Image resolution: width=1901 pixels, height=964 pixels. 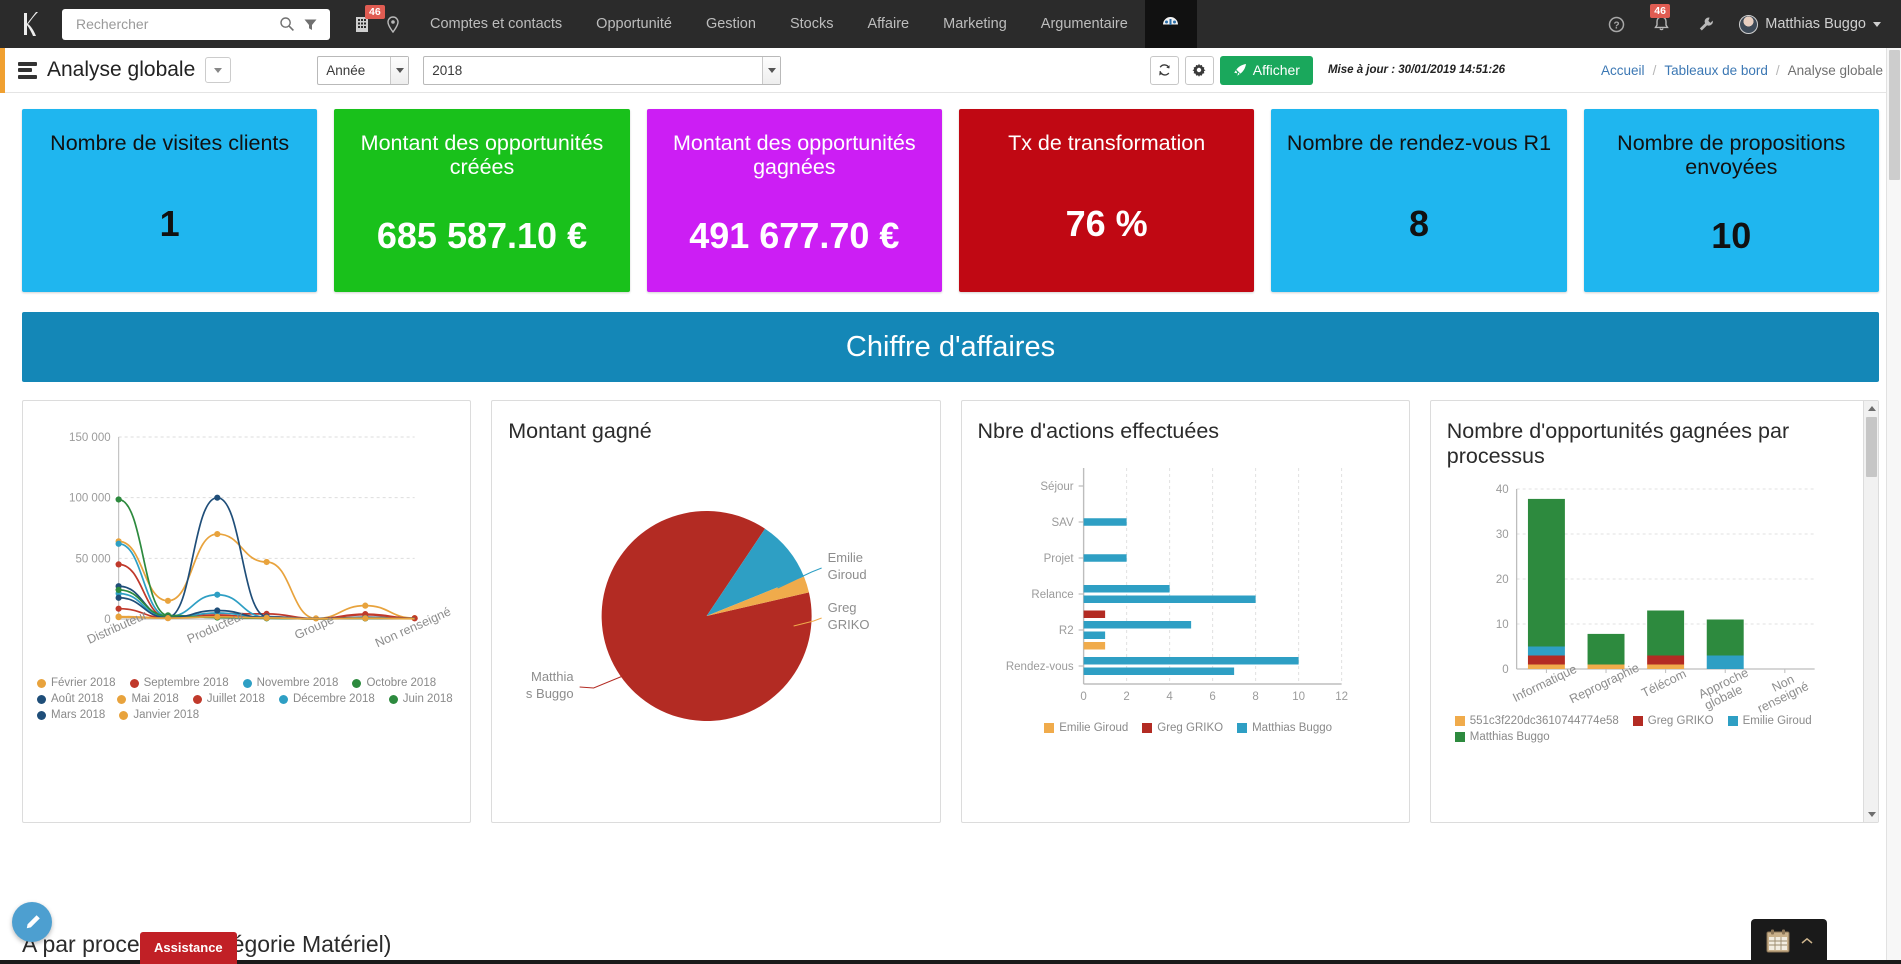 What do you see at coordinates (218, 70) in the screenshot?
I see `dashboard-select-dropdown` at bounding box center [218, 70].